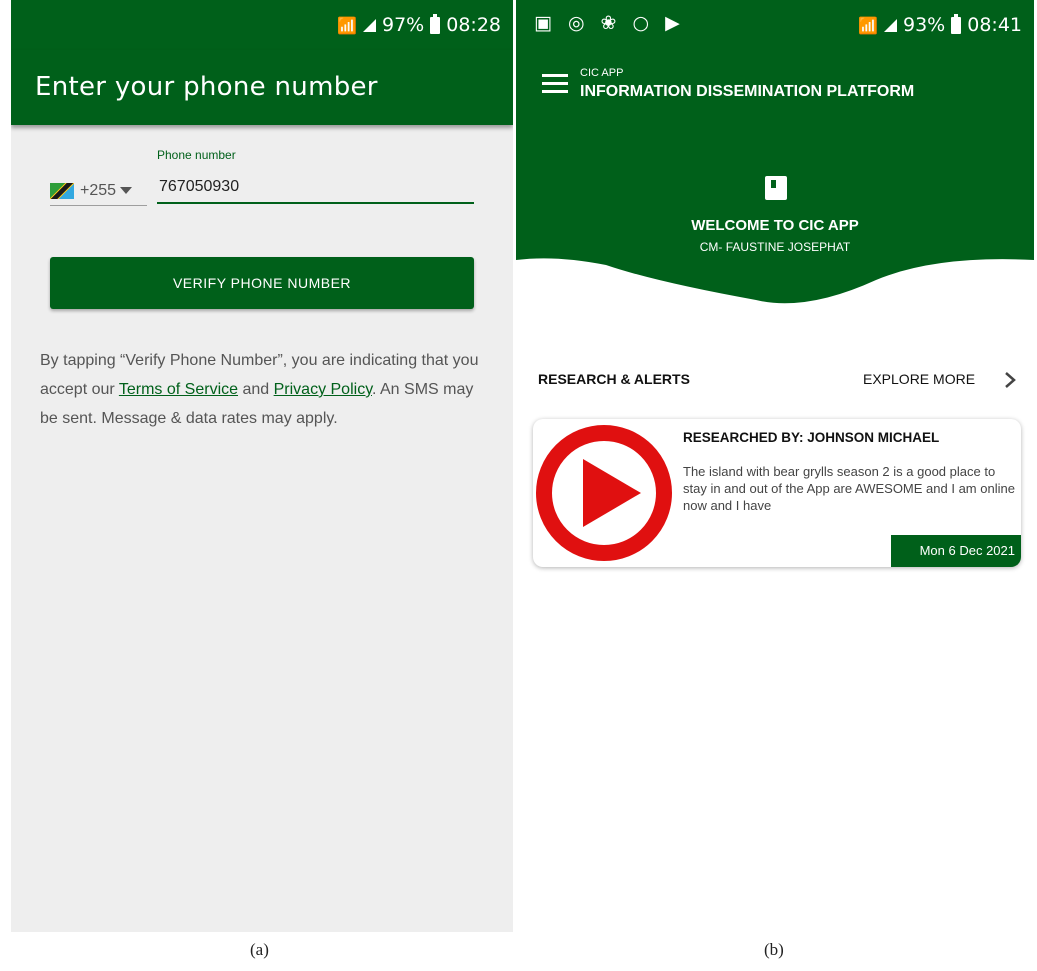  Describe the element at coordinates (473, 25) in the screenshot. I see `status-time: 08:28` at that location.